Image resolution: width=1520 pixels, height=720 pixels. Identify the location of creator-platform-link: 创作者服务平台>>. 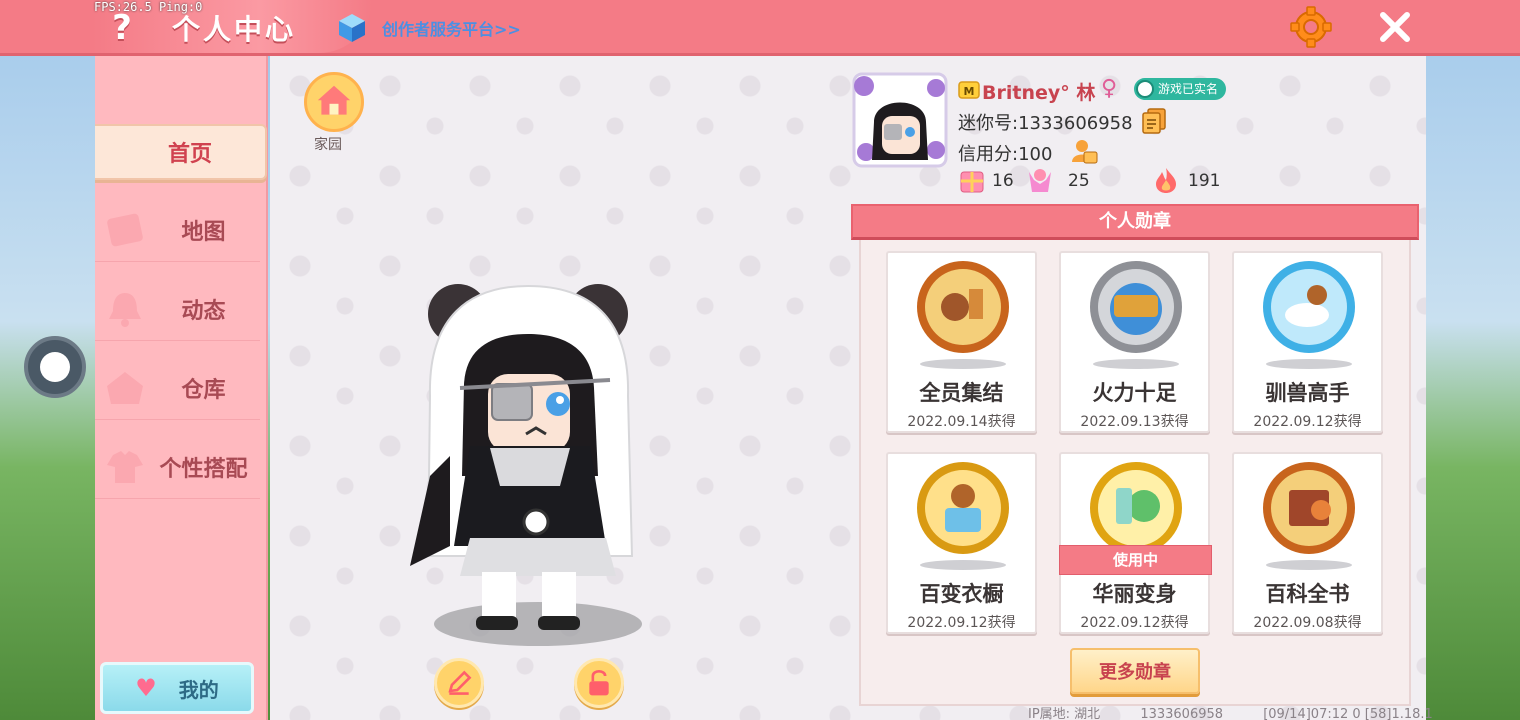
(451, 28).